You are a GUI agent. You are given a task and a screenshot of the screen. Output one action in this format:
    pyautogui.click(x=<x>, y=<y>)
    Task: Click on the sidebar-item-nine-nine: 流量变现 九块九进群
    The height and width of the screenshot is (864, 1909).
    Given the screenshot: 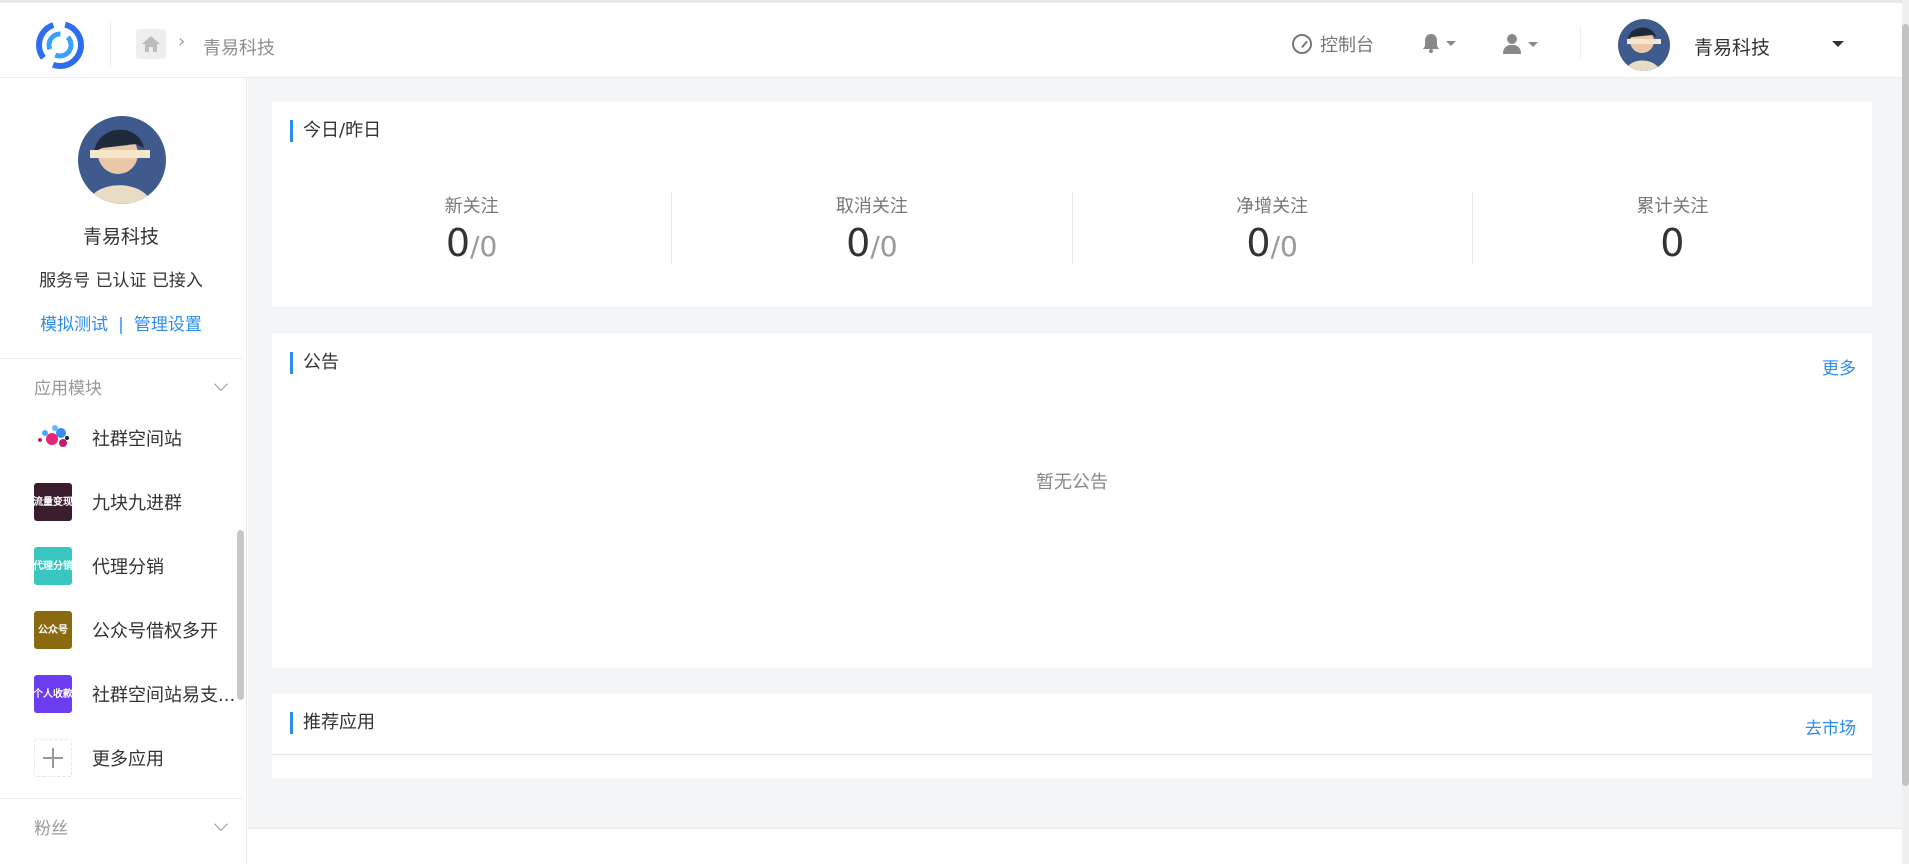 What is the action you would take?
    pyautogui.click(x=137, y=502)
    